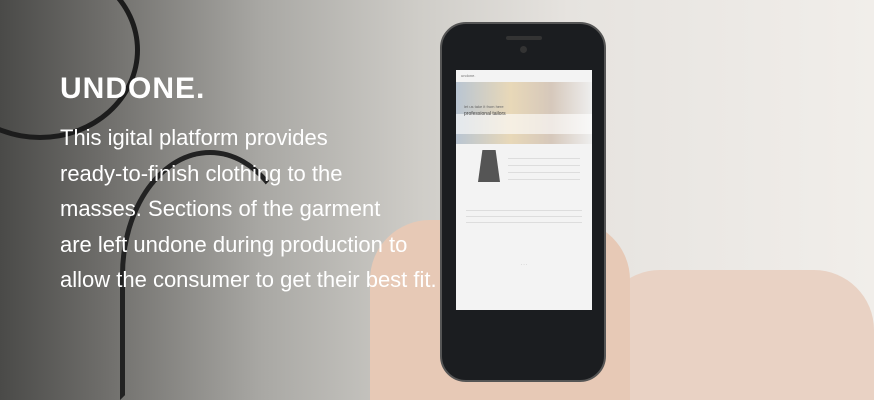 The image size is (874, 400). Describe the element at coordinates (484, 106) in the screenshot. I see `screen-hero-line1: let us take it from here` at that location.